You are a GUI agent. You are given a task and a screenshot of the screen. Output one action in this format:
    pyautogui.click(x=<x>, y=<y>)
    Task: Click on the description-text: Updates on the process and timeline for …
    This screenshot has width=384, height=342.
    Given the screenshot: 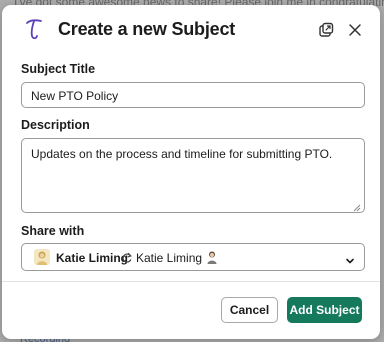 What is the action you would take?
    pyautogui.click(x=182, y=154)
    